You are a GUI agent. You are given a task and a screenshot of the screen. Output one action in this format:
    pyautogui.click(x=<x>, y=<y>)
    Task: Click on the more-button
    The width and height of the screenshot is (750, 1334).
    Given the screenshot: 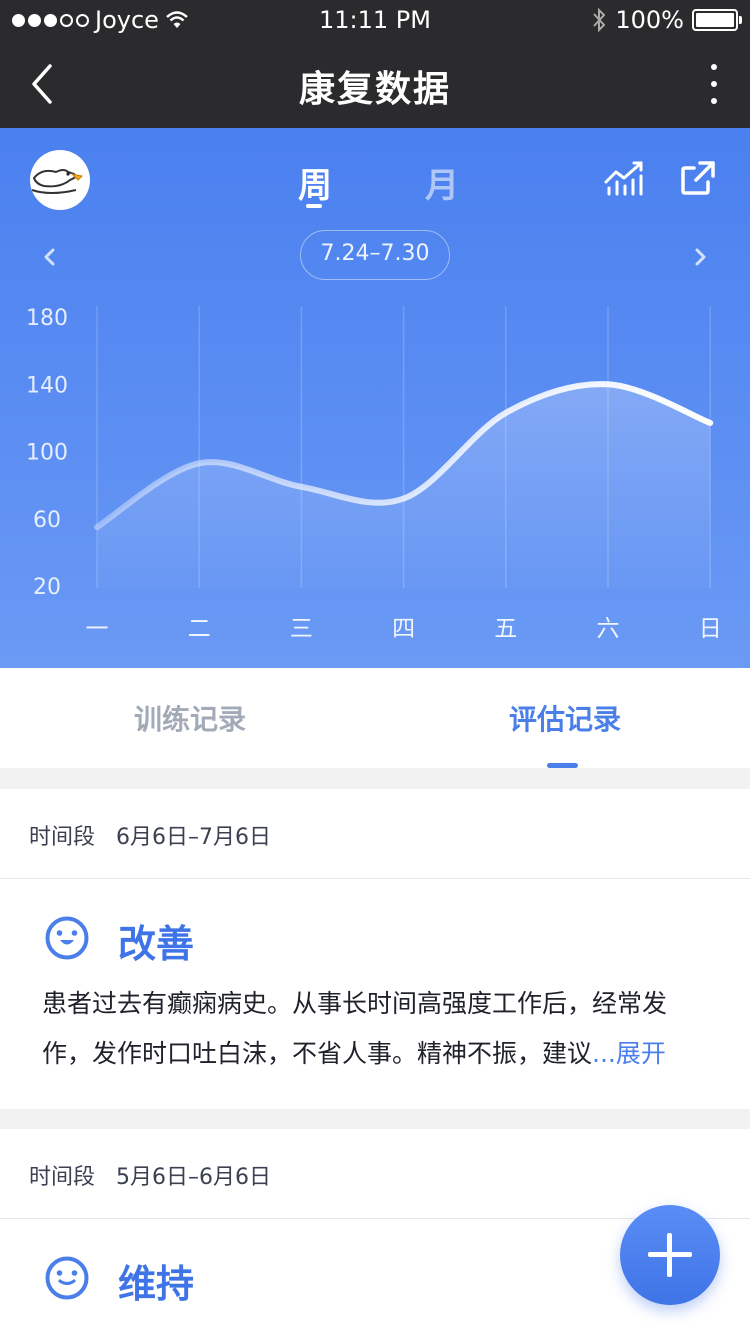 What is the action you would take?
    pyautogui.click(x=714, y=84)
    